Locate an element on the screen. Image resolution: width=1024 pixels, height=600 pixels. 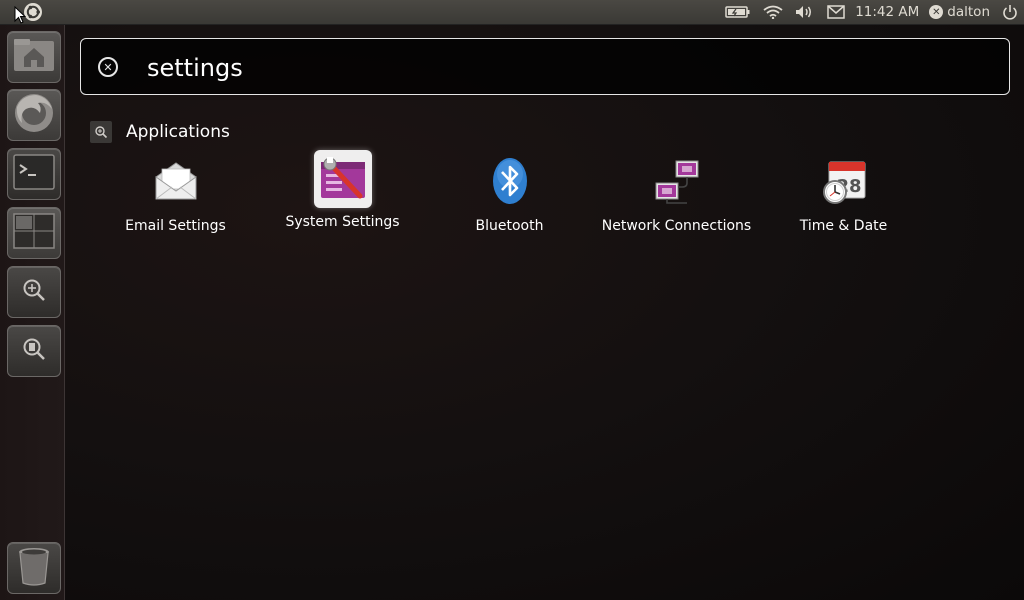
email-settings-icon is located at coordinates (176, 181).